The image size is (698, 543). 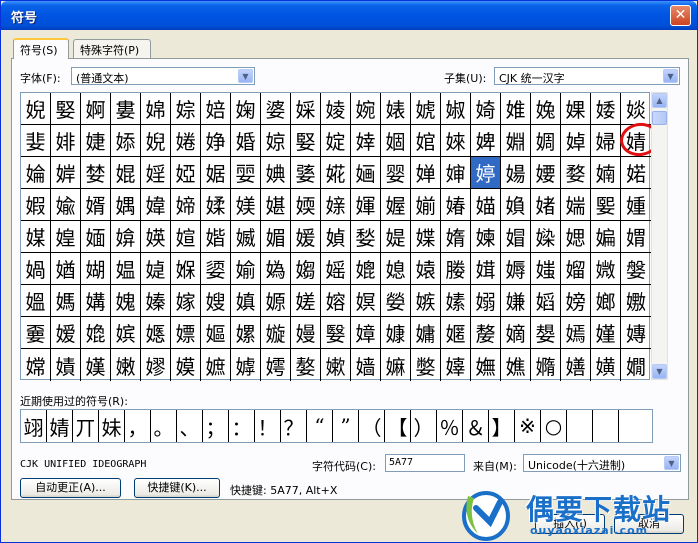 I want to click on symbol-cell: 媢, so click(x=516, y=237).